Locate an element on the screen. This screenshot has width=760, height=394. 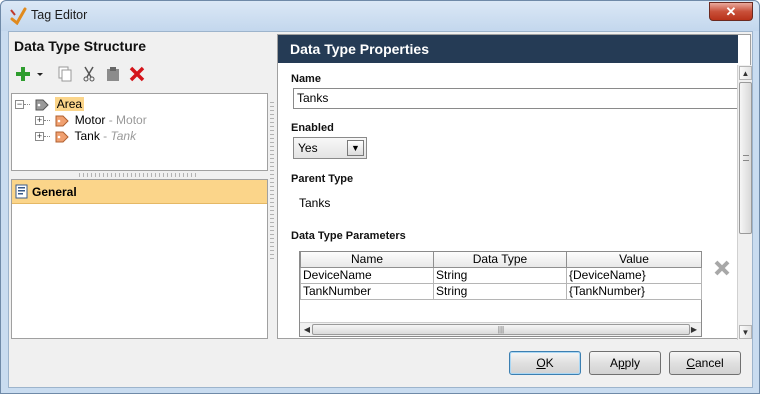
properties-title: Data Type Properties is located at coordinates (360, 49).